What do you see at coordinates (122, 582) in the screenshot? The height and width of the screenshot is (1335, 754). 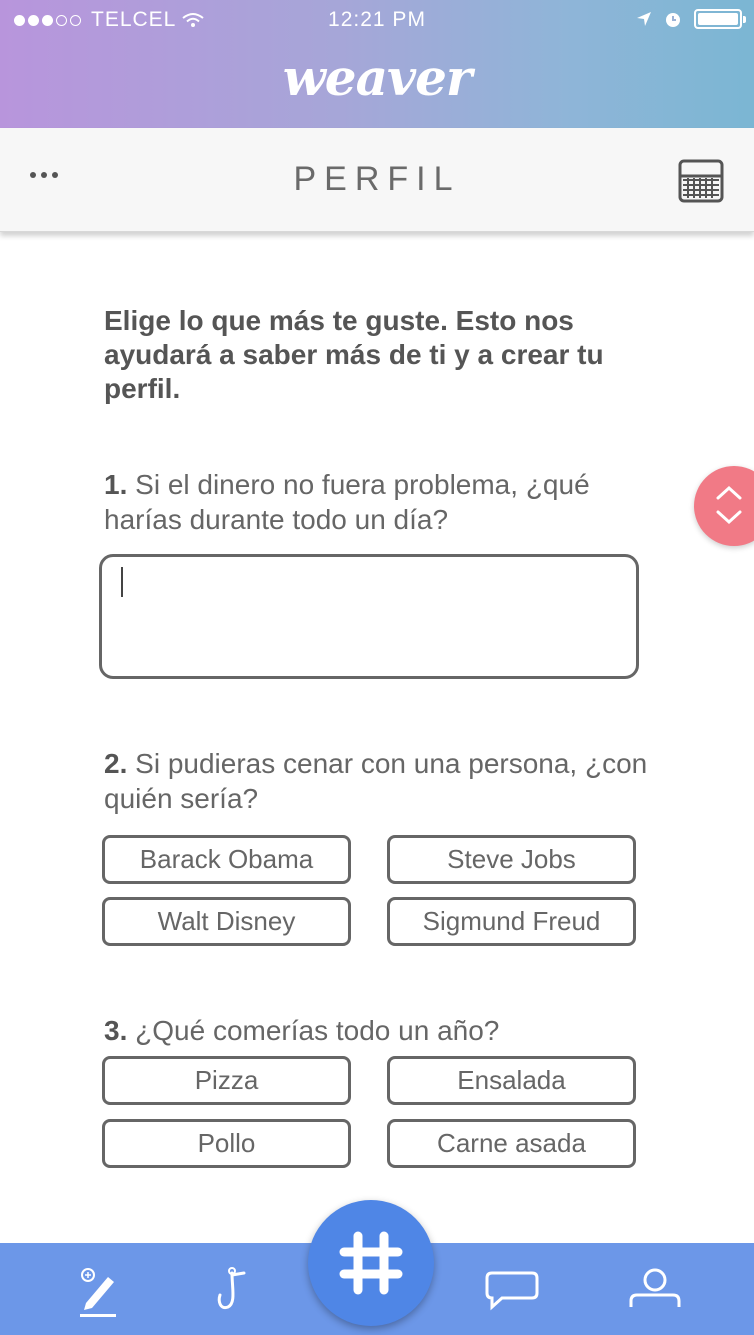 I see `text-caret` at bounding box center [122, 582].